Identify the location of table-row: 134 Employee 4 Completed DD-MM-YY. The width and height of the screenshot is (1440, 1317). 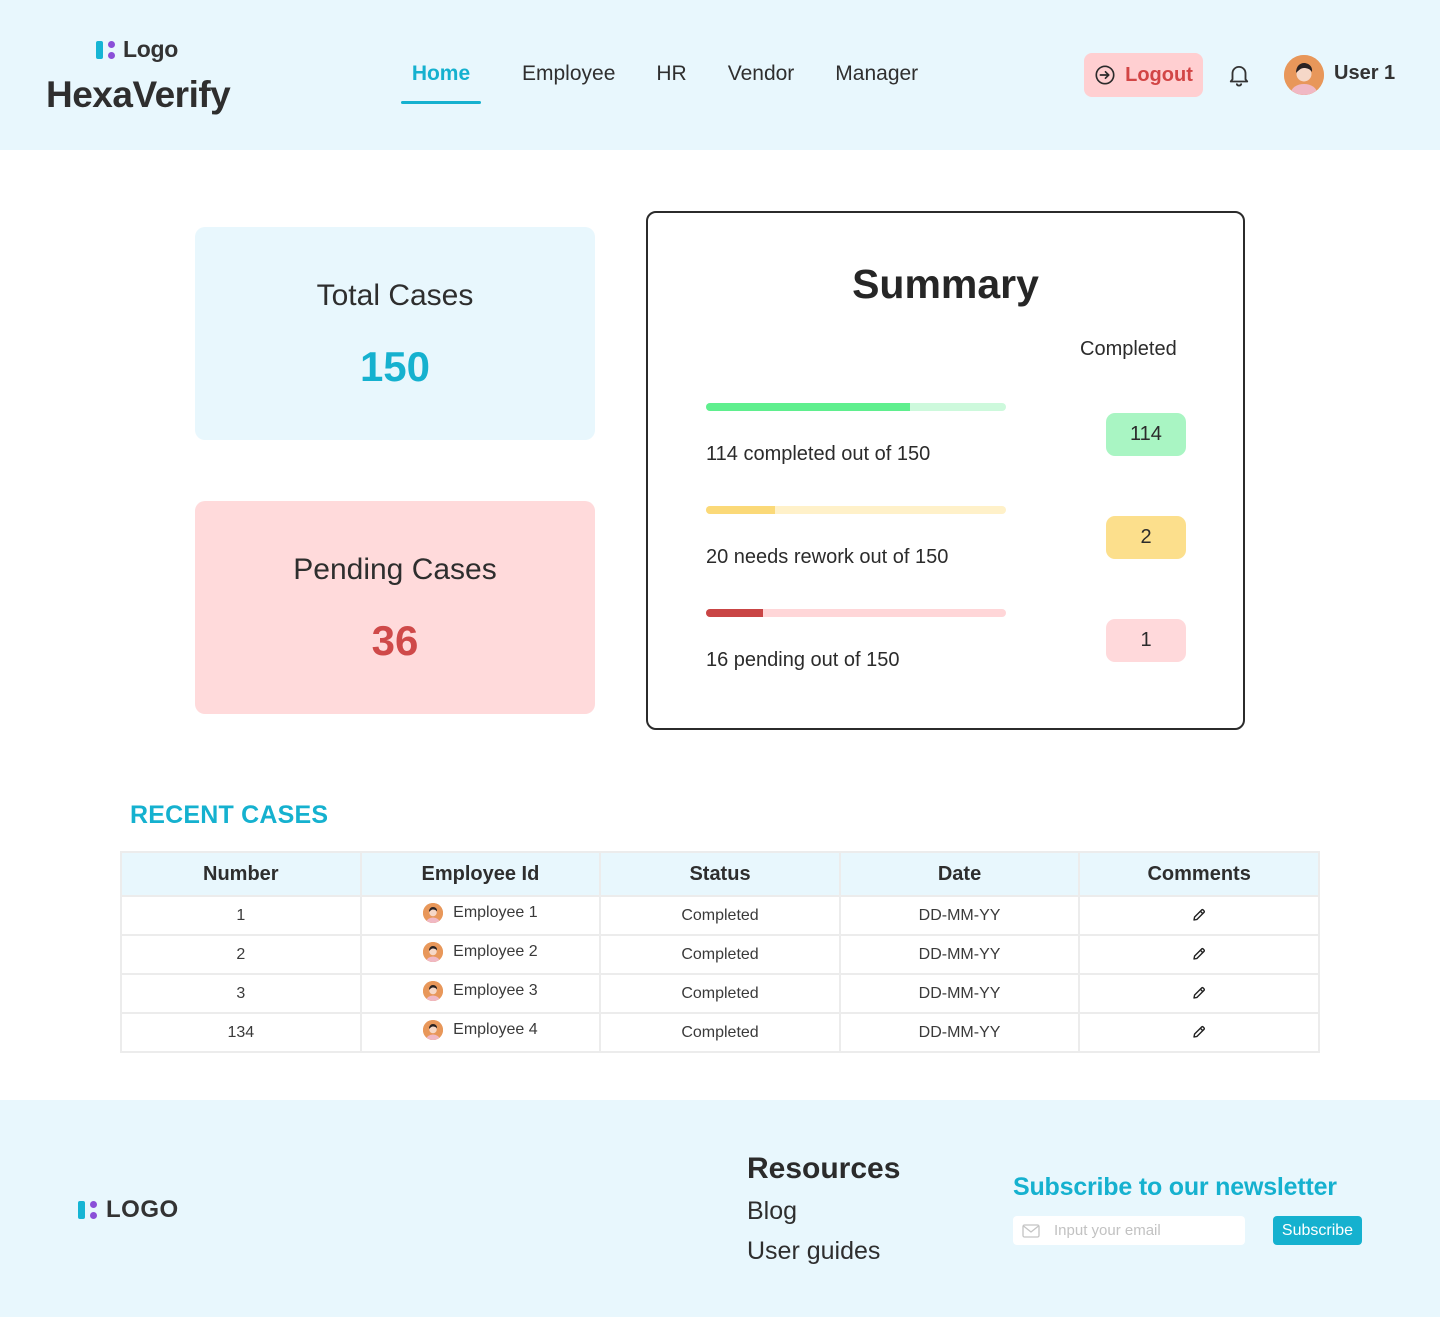
(720, 1032).